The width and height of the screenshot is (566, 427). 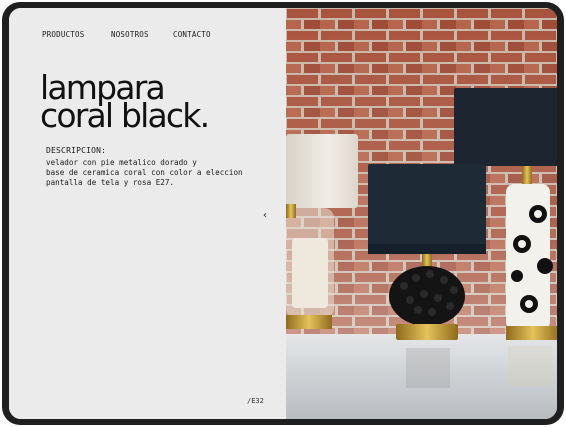 I want to click on description-label: DESCRIPCION:, so click(x=76, y=150).